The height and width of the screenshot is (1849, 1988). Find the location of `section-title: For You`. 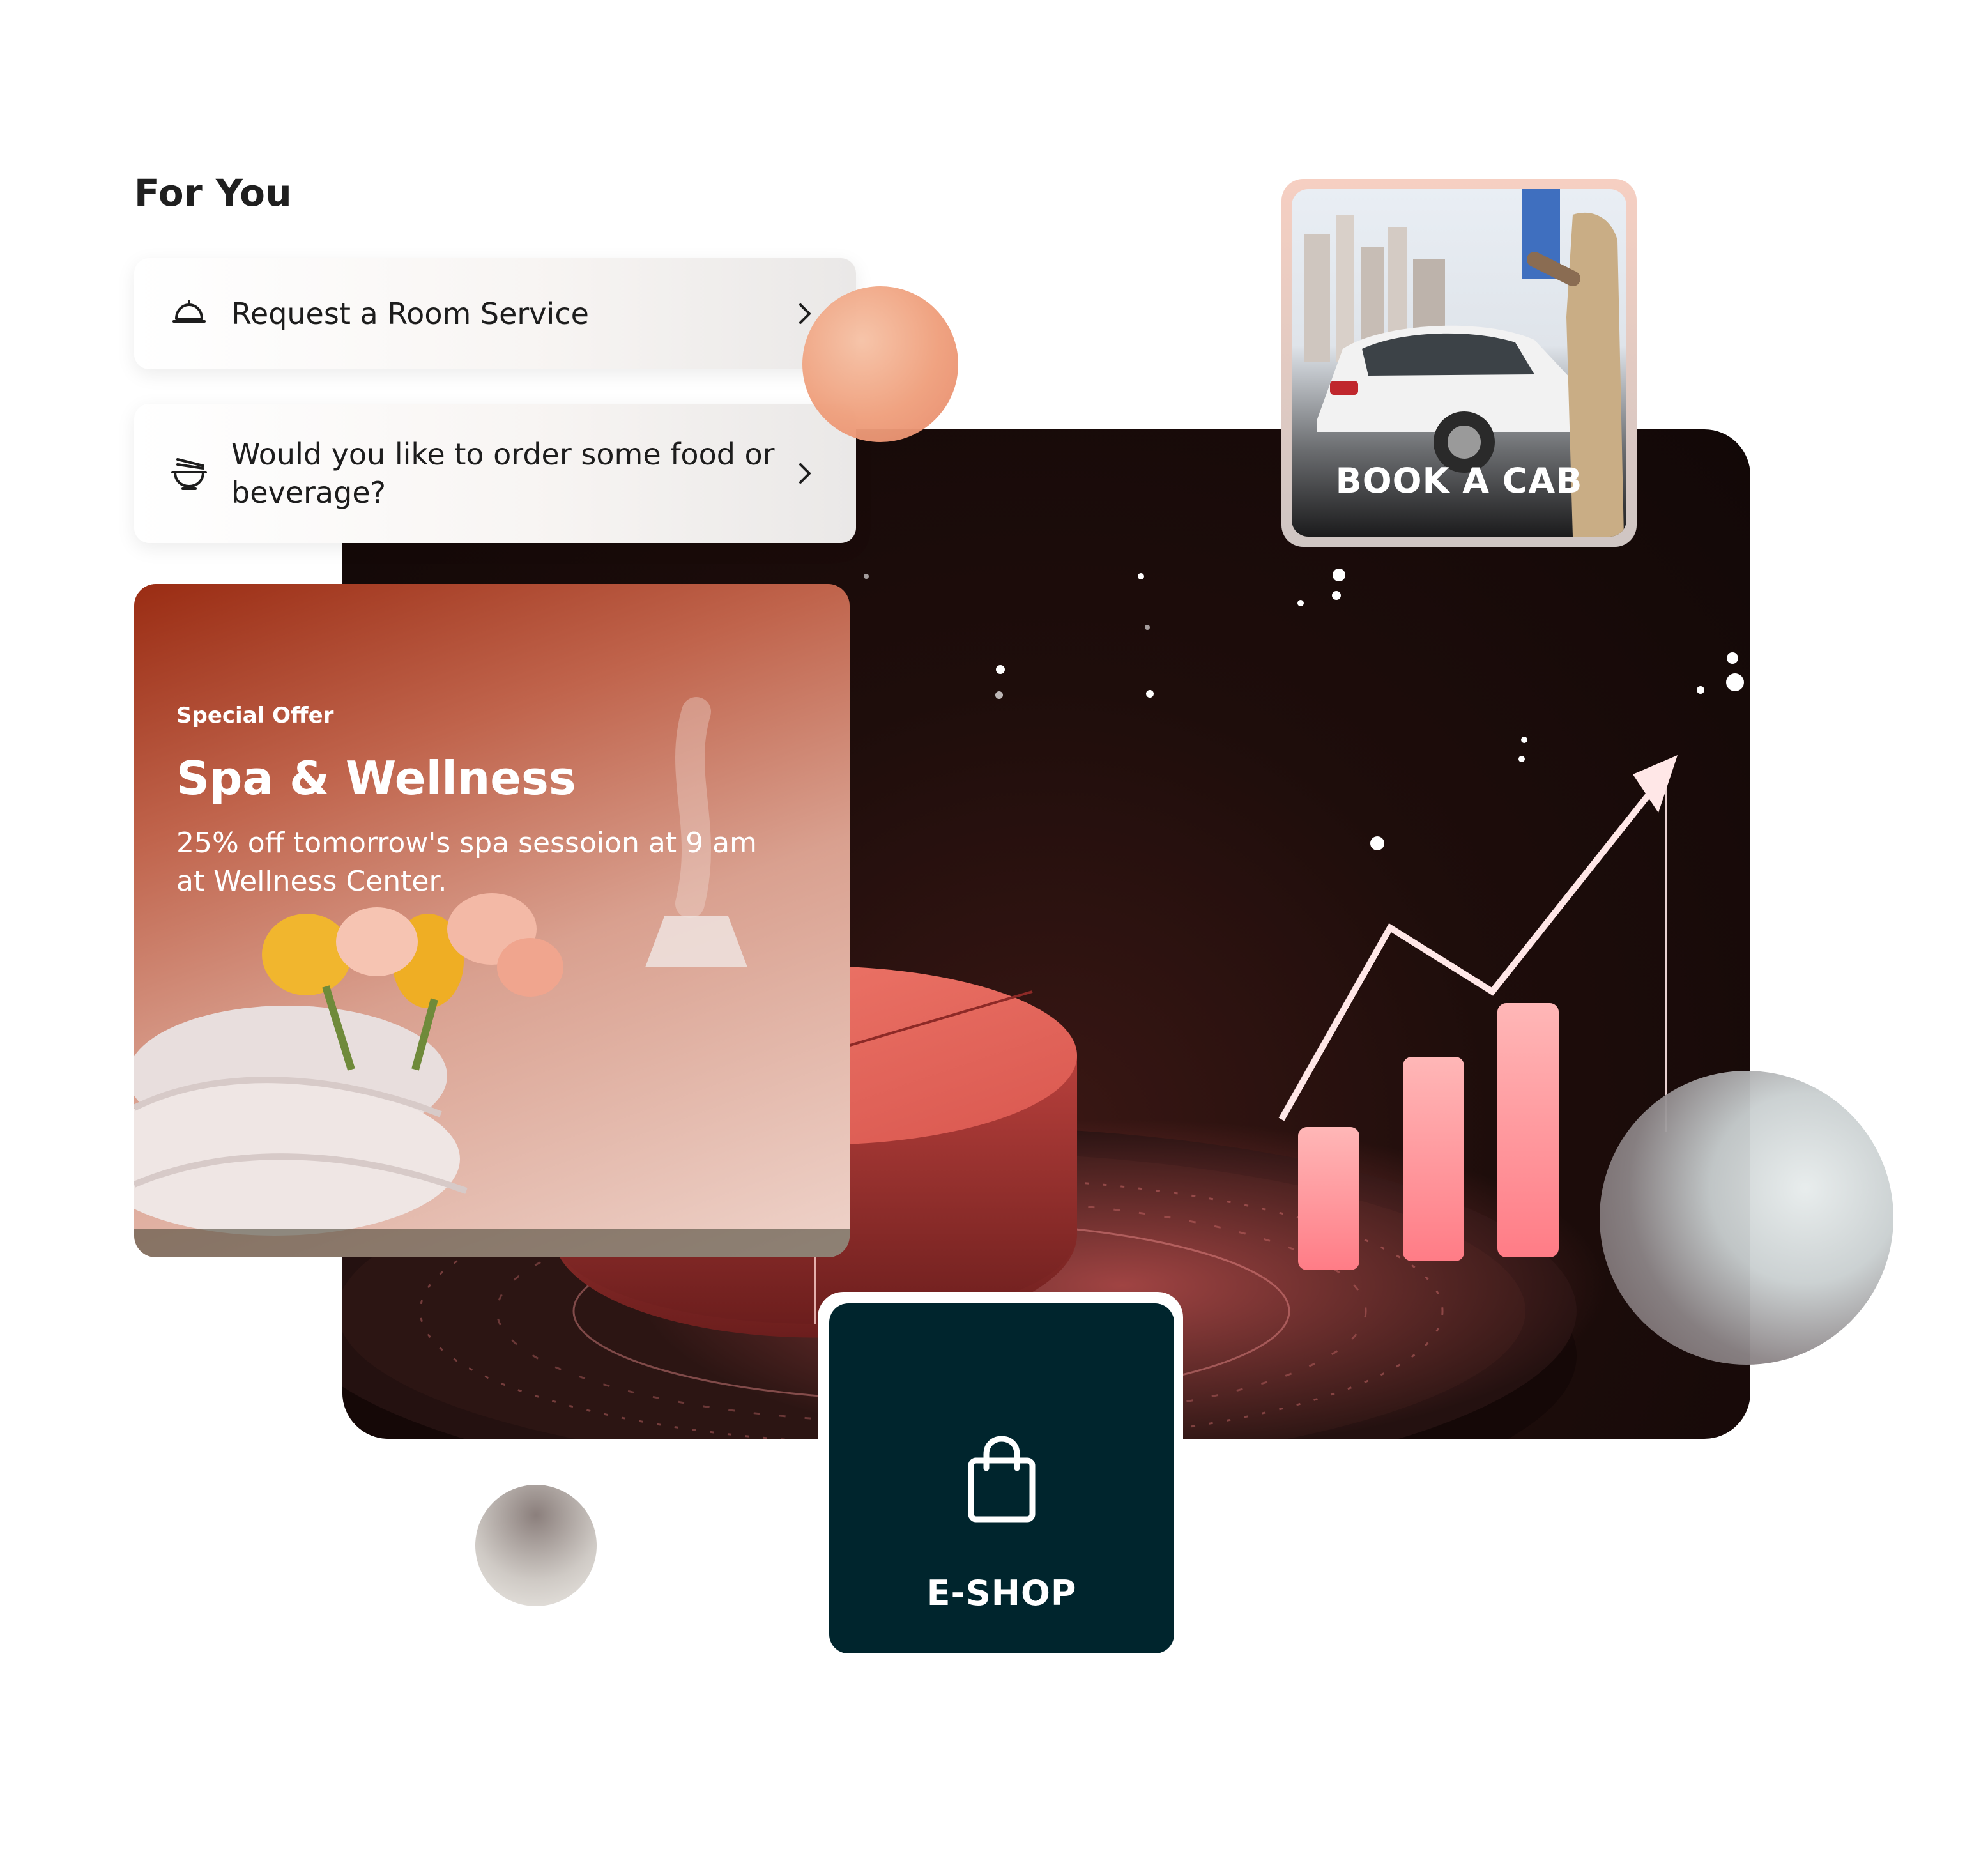

section-title: For You is located at coordinates (213, 193).